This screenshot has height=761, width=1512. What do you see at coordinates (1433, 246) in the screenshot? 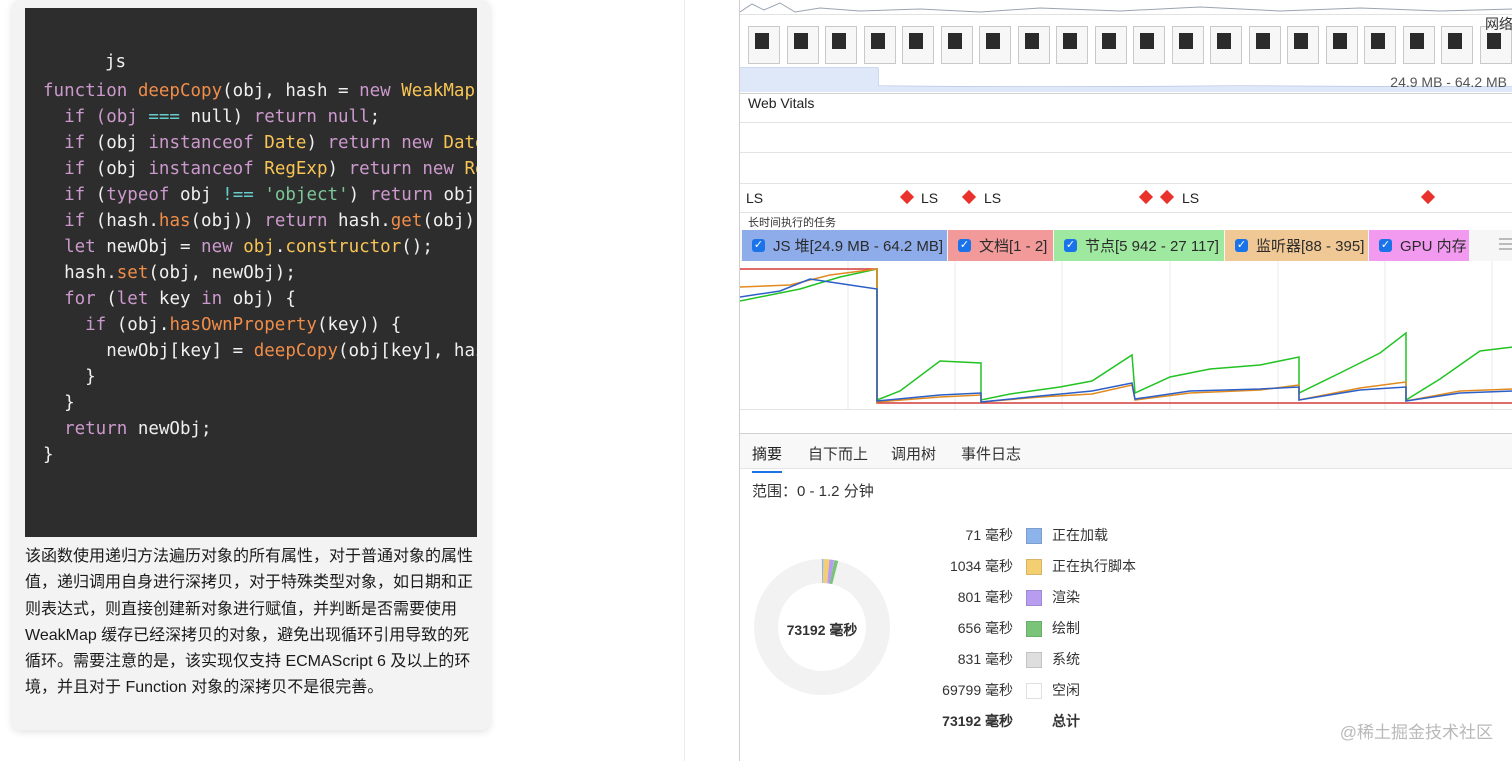
I see `legend-label: GPU 内存` at bounding box center [1433, 246].